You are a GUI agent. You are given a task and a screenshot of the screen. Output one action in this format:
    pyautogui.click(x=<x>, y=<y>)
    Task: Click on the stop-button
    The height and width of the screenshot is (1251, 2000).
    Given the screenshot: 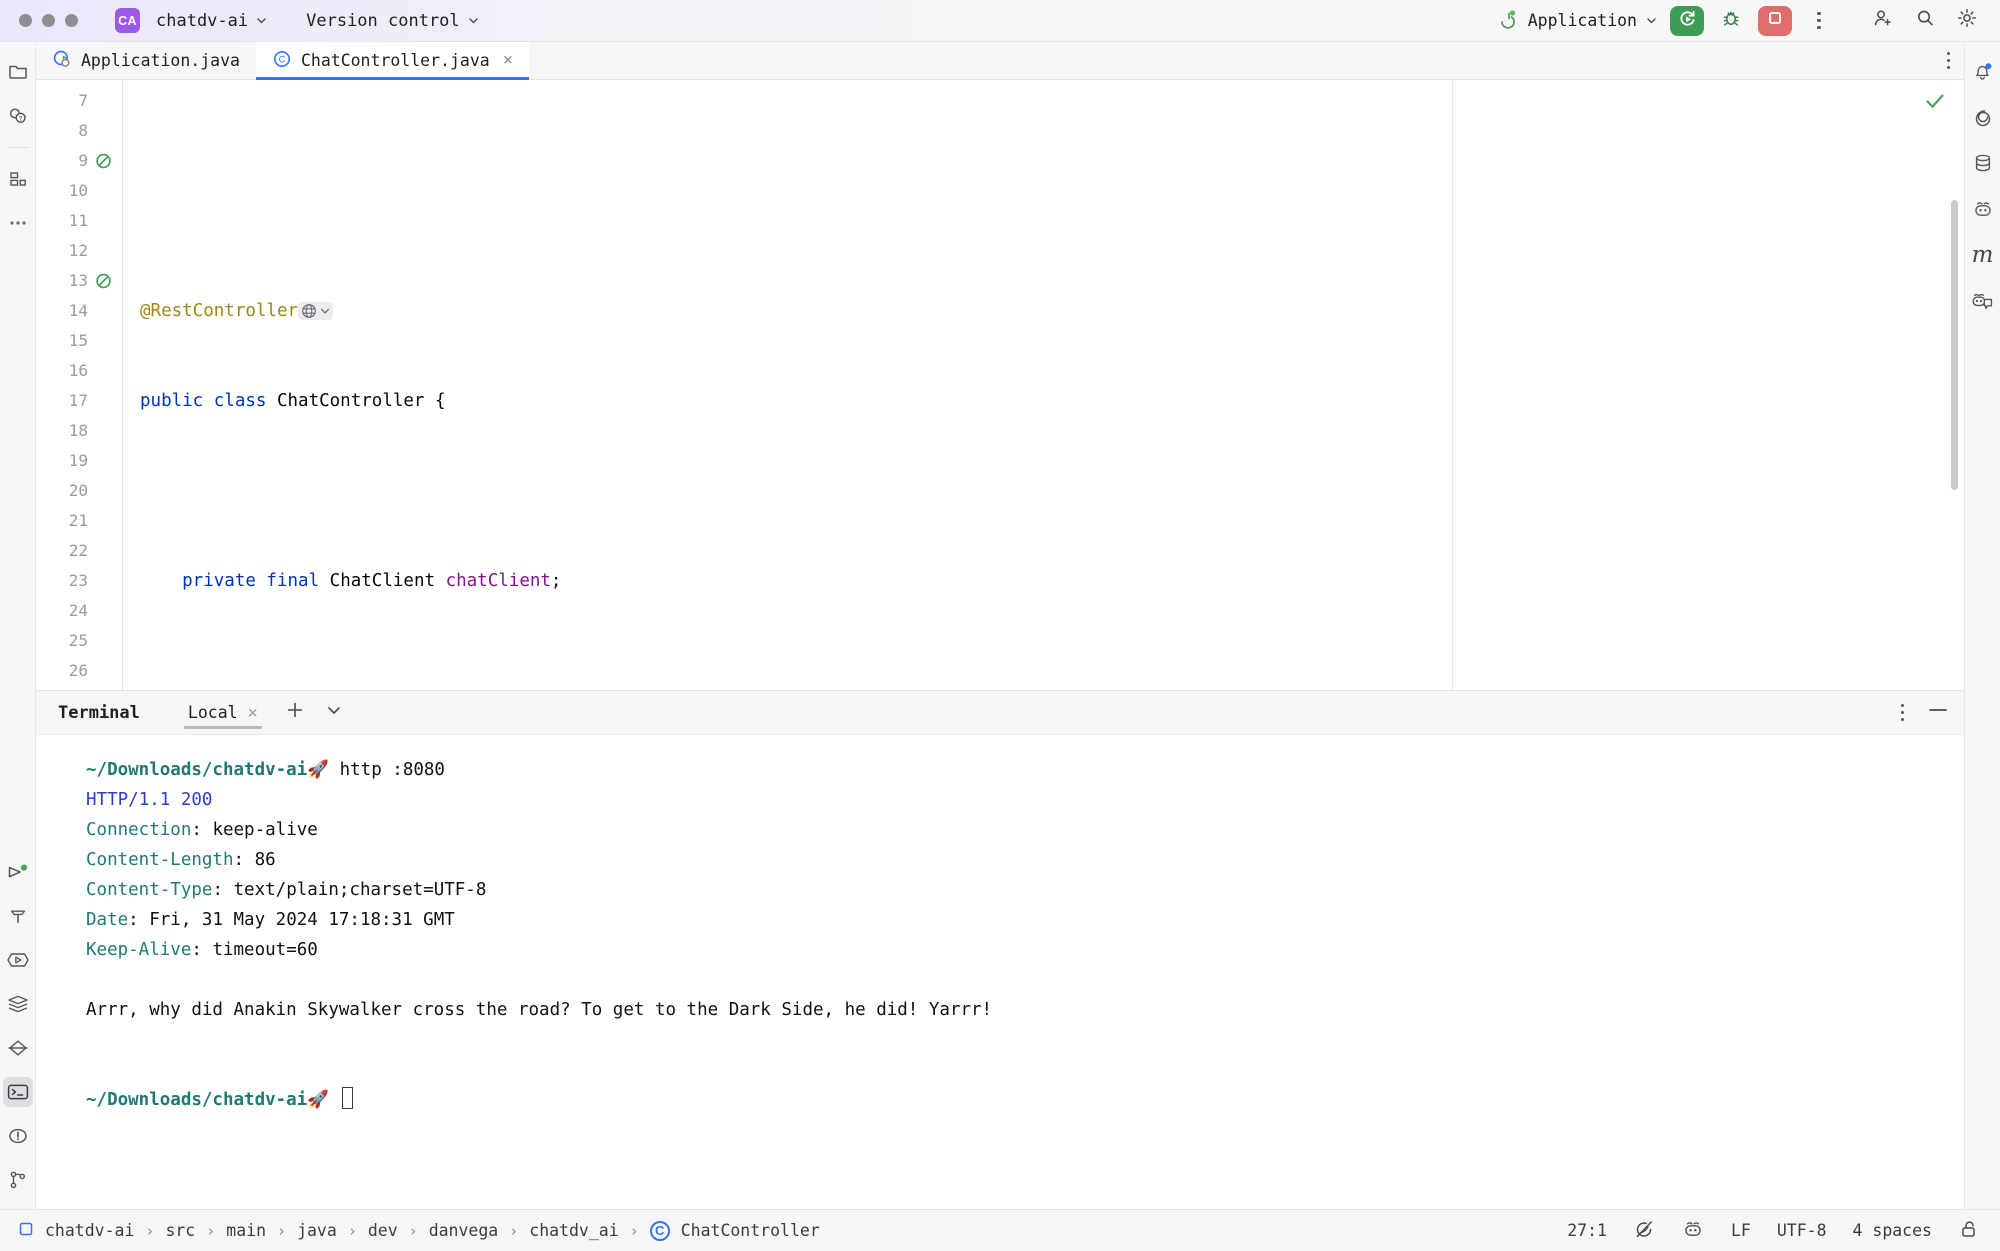 What is the action you would take?
    pyautogui.click(x=1775, y=20)
    